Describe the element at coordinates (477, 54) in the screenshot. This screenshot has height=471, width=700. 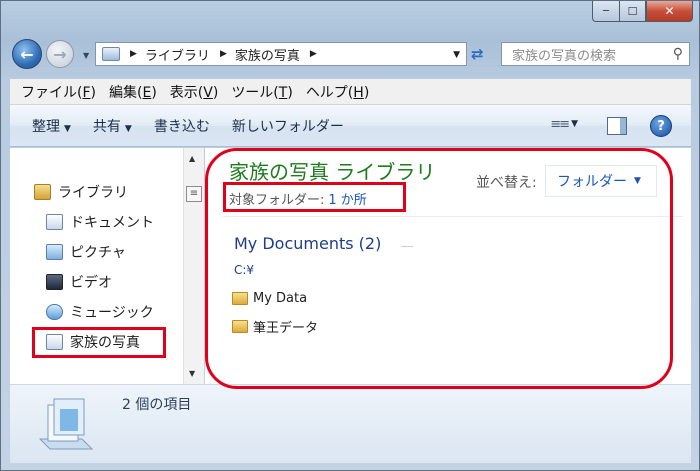
I see `refresh-icon: ⇄` at that location.